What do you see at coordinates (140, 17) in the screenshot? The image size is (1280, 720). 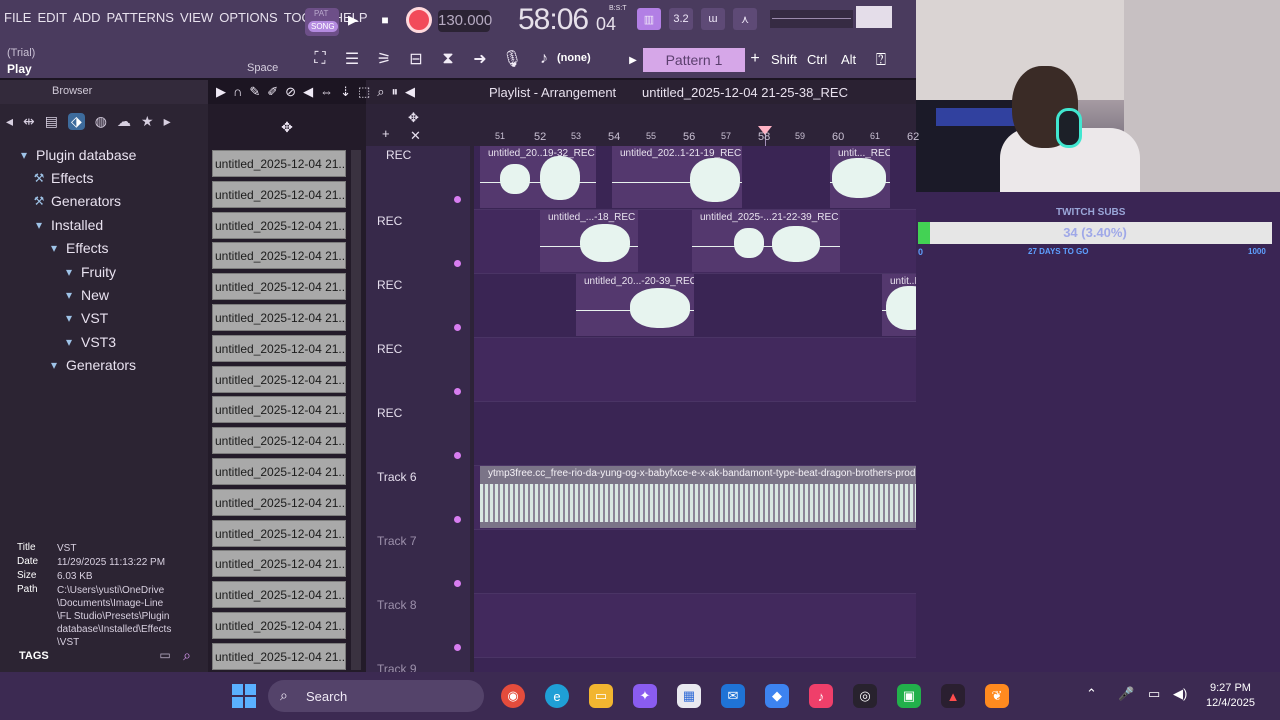 I see `menu-patterns: PATTERNS` at bounding box center [140, 17].